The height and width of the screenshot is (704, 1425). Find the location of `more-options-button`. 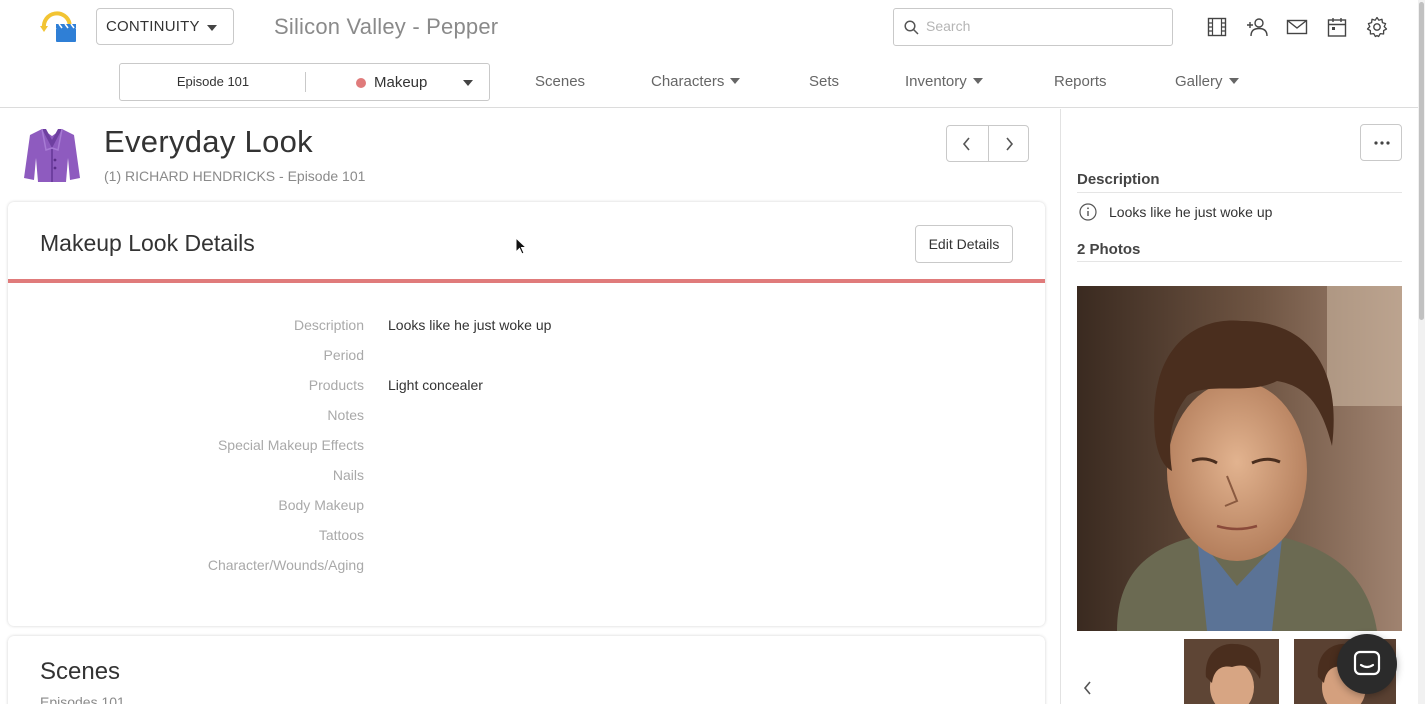

more-options-button is located at coordinates (1381, 142).